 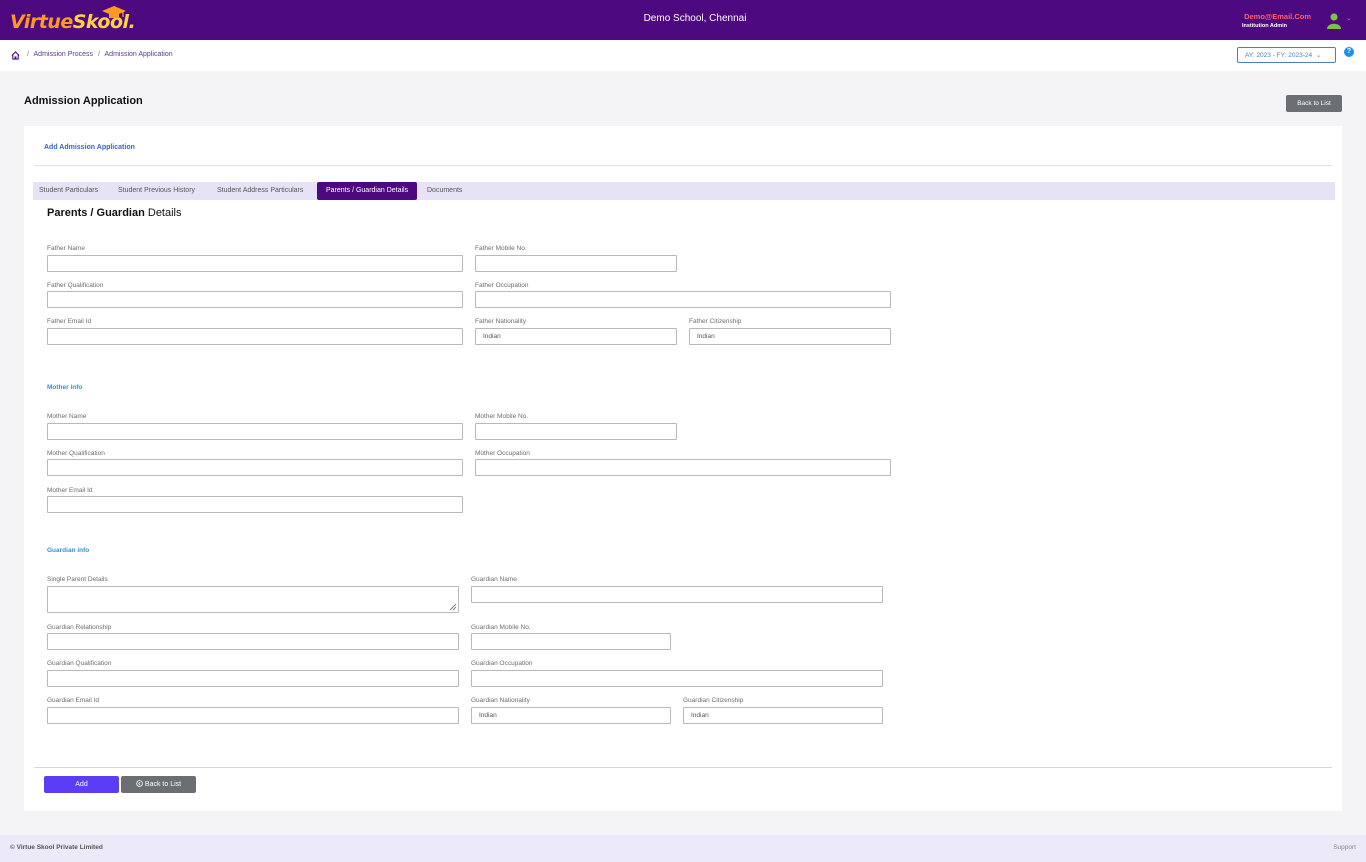 I want to click on father-email-label: Father Email Id, so click(x=69, y=321).